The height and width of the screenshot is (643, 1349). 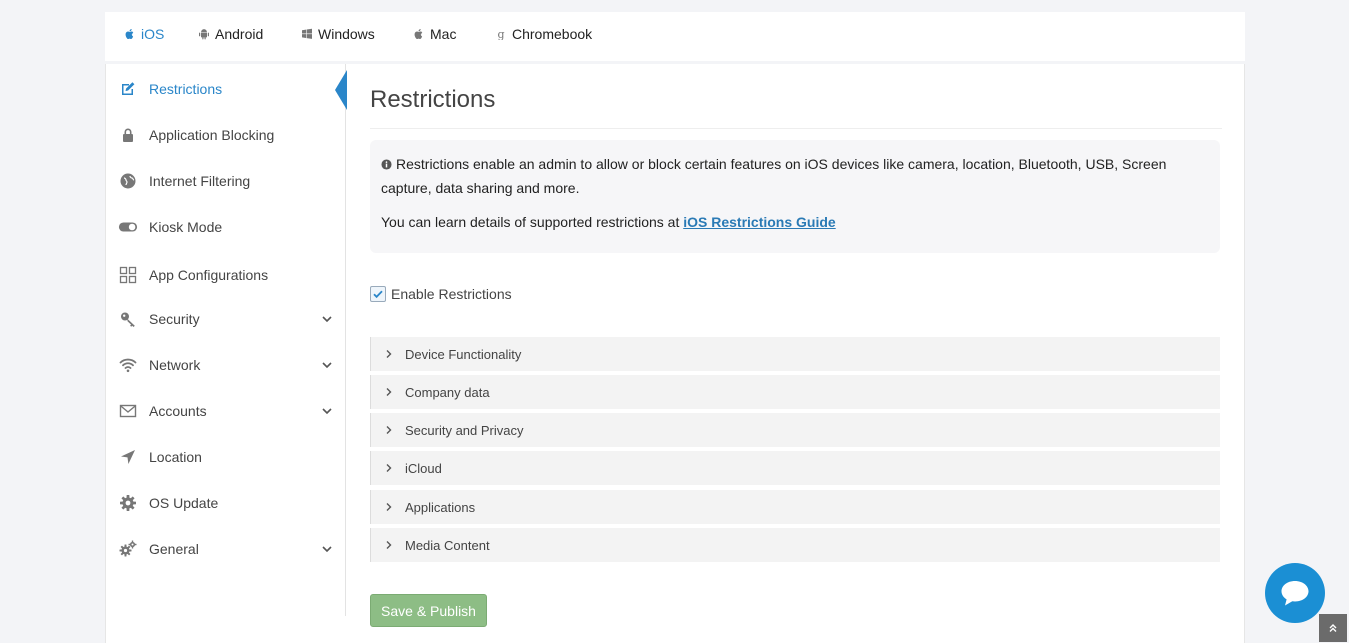 I want to click on section-label: iCloud, so click(x=423, y=468).